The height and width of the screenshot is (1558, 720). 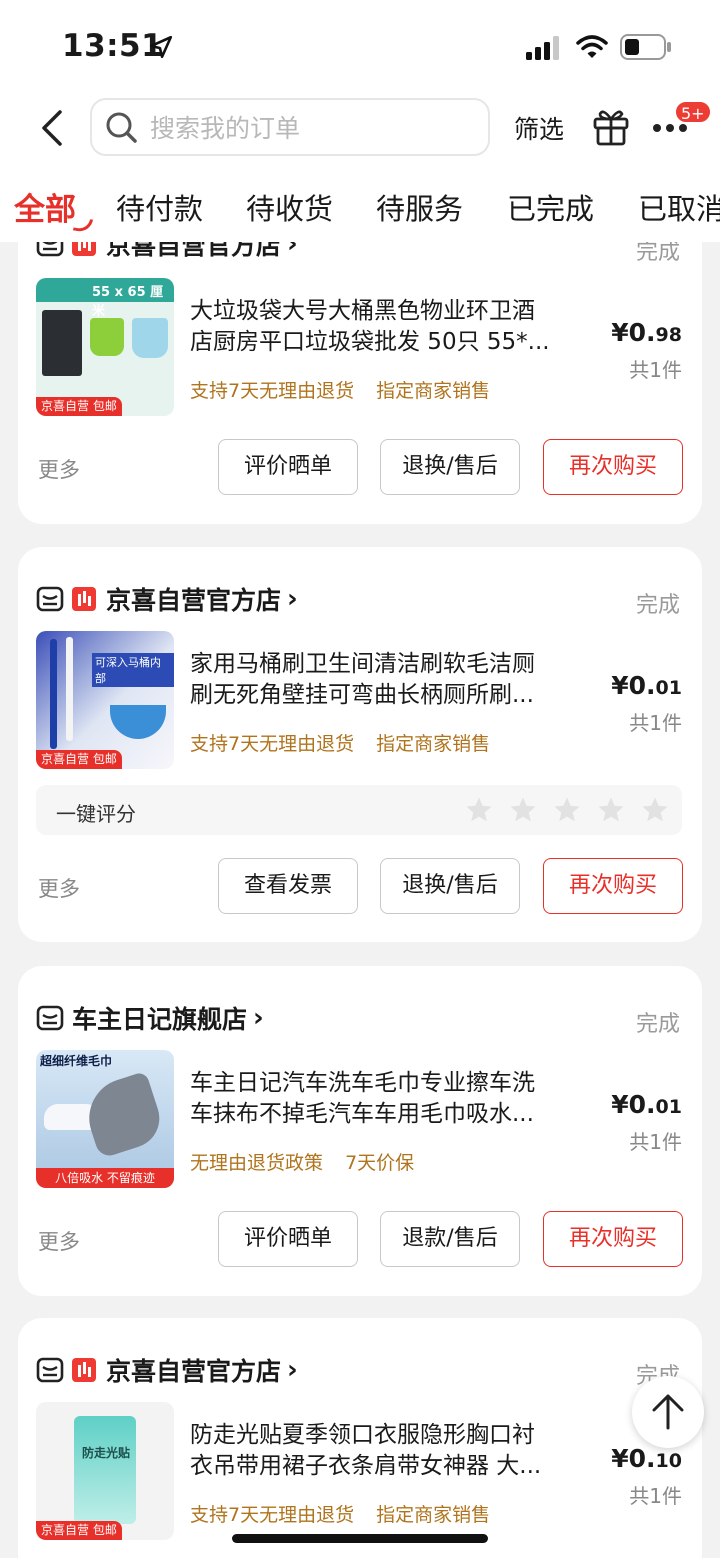 What do you see at coordinates (645, 47) in the screenshot?
I see `battery-icon` at bounding box center [645, 47].